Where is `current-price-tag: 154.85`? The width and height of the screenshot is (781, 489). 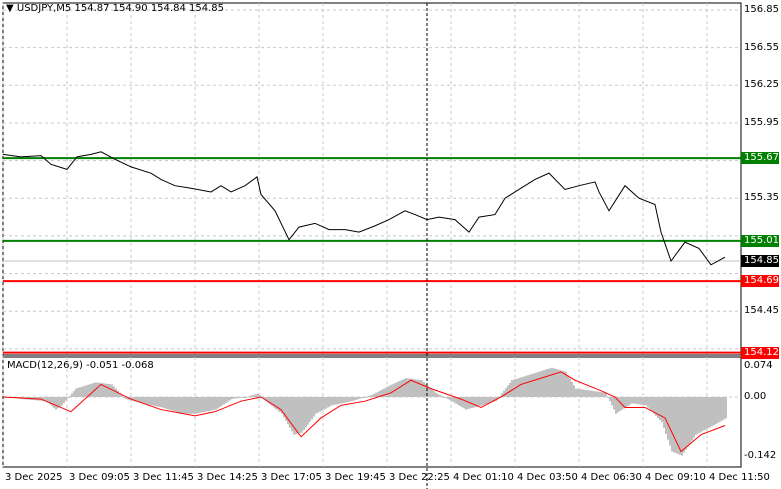 current-price-tag: 154.85 is located at coordinates (760, 261).